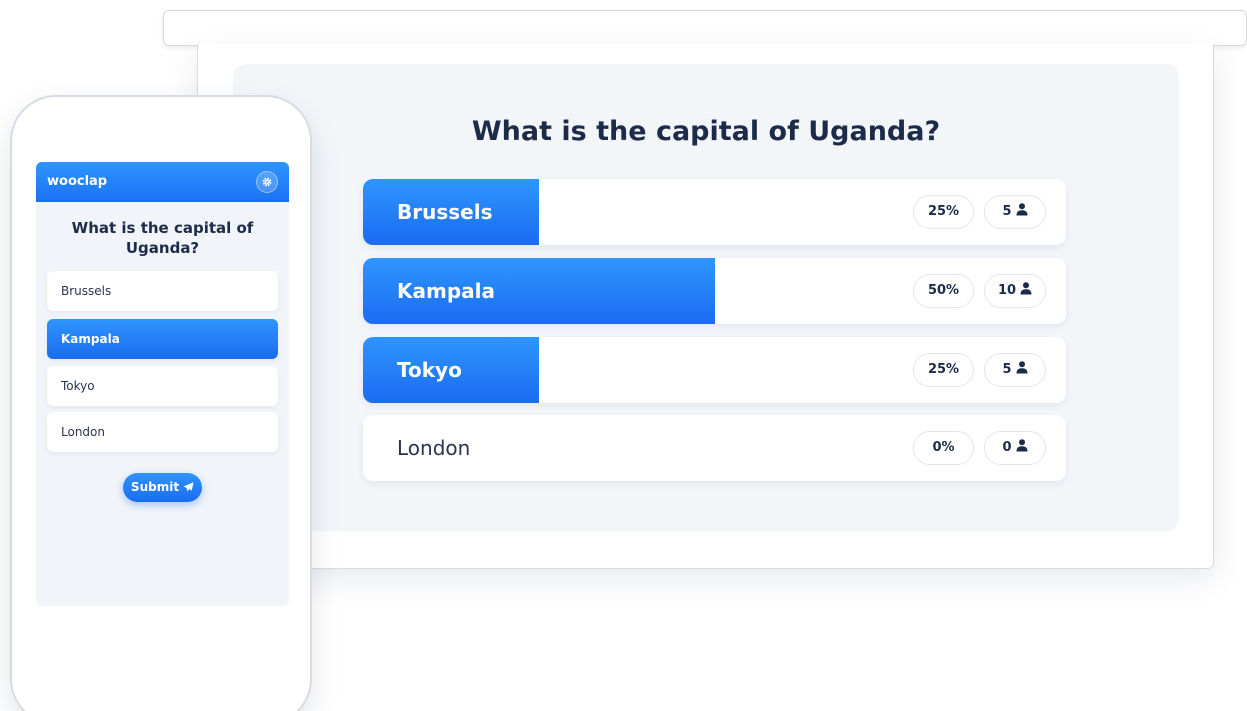 Image resolution: width=1247 pixels, height=711 pixels. I want to click on option-london: London, so click(162, 432).